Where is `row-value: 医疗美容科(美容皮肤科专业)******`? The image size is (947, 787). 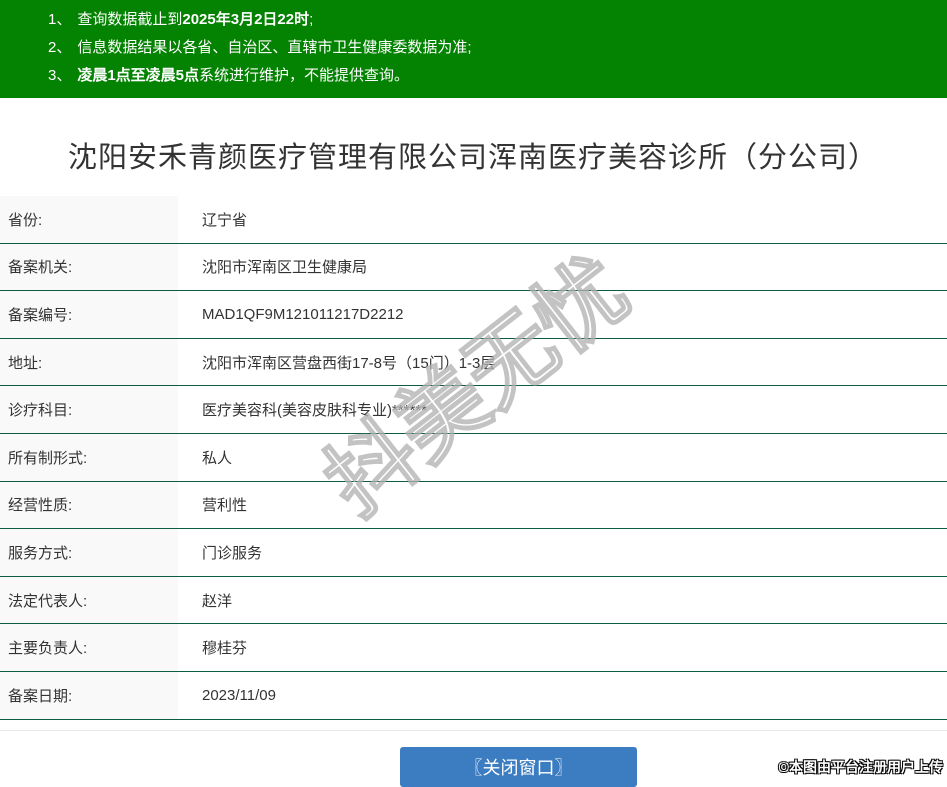 row-value: 医疗美容科(美容皮肤科专业)****** is located at coordinates (562, 409).